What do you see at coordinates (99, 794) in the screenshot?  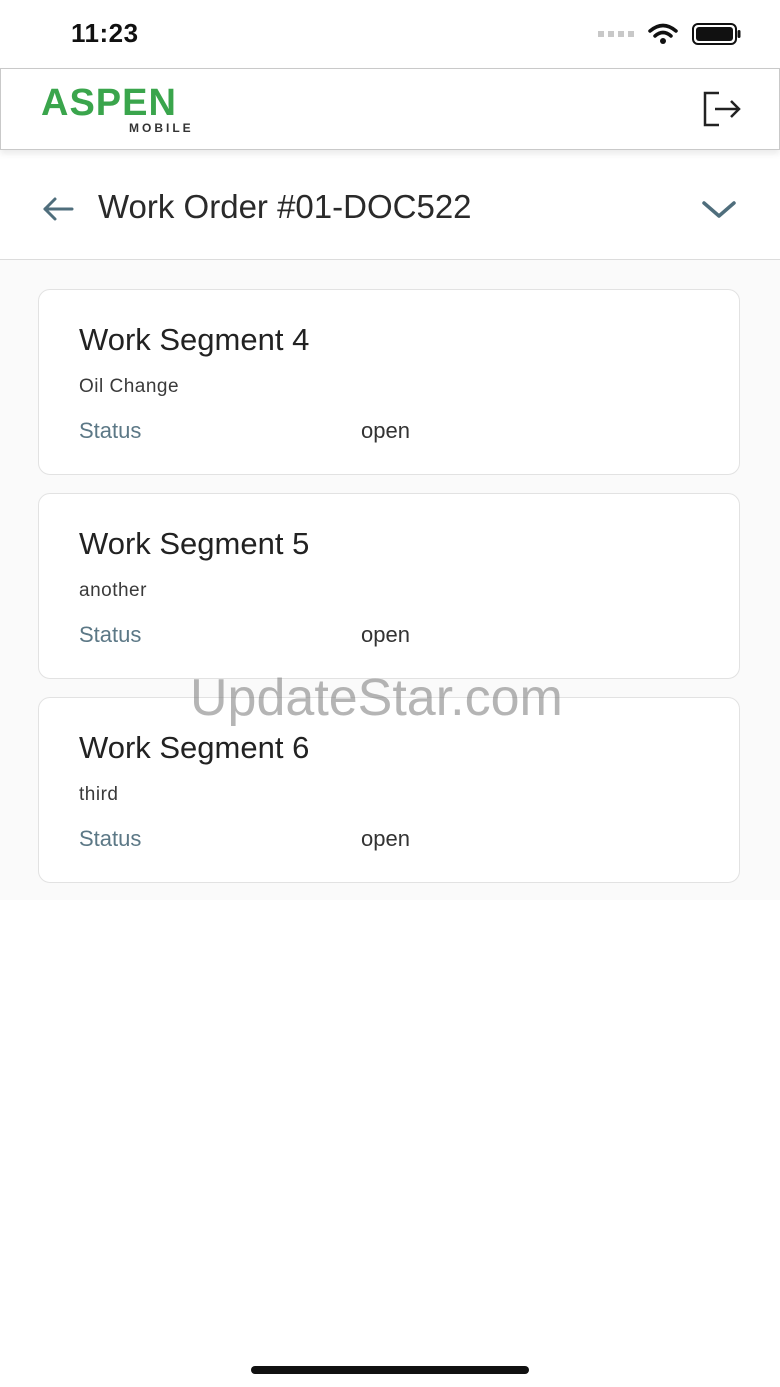 I see `segment-description: third` at bounding box center [99, 794].